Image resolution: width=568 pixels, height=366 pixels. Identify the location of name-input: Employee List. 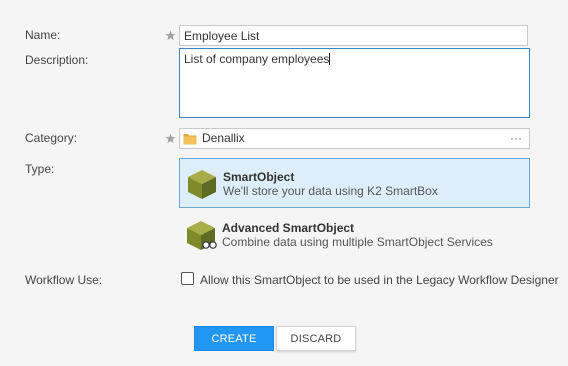
(353, 35).